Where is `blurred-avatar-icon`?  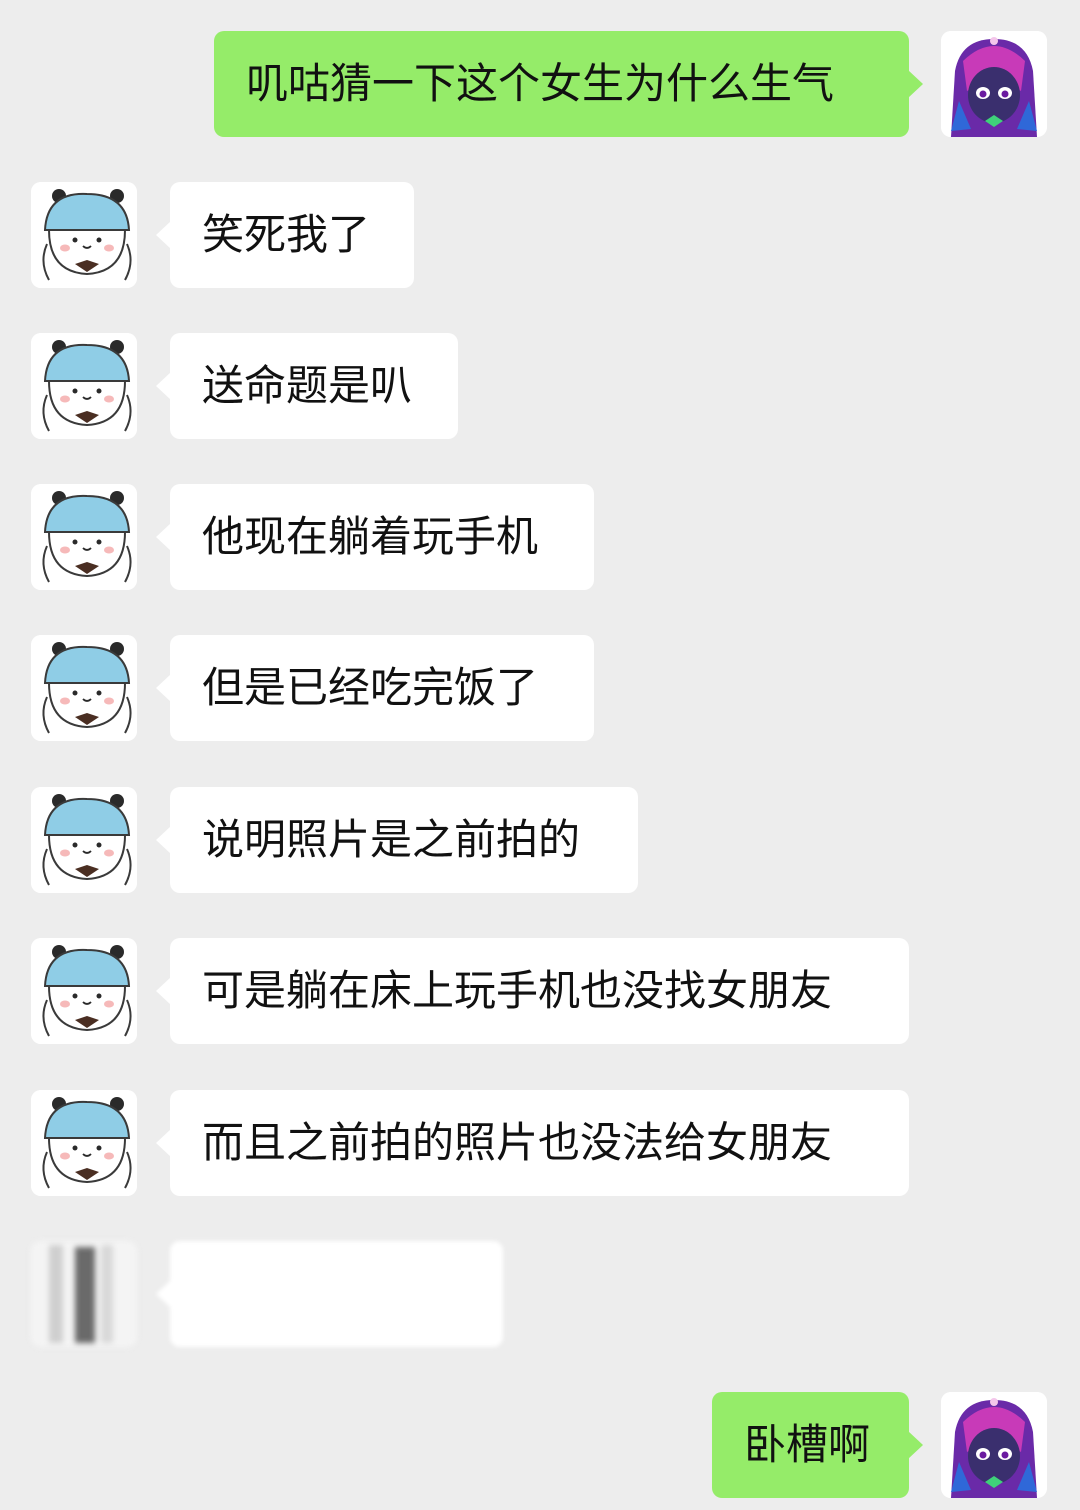
blurred-avatar-icon is located at coordinates (84, 1294).